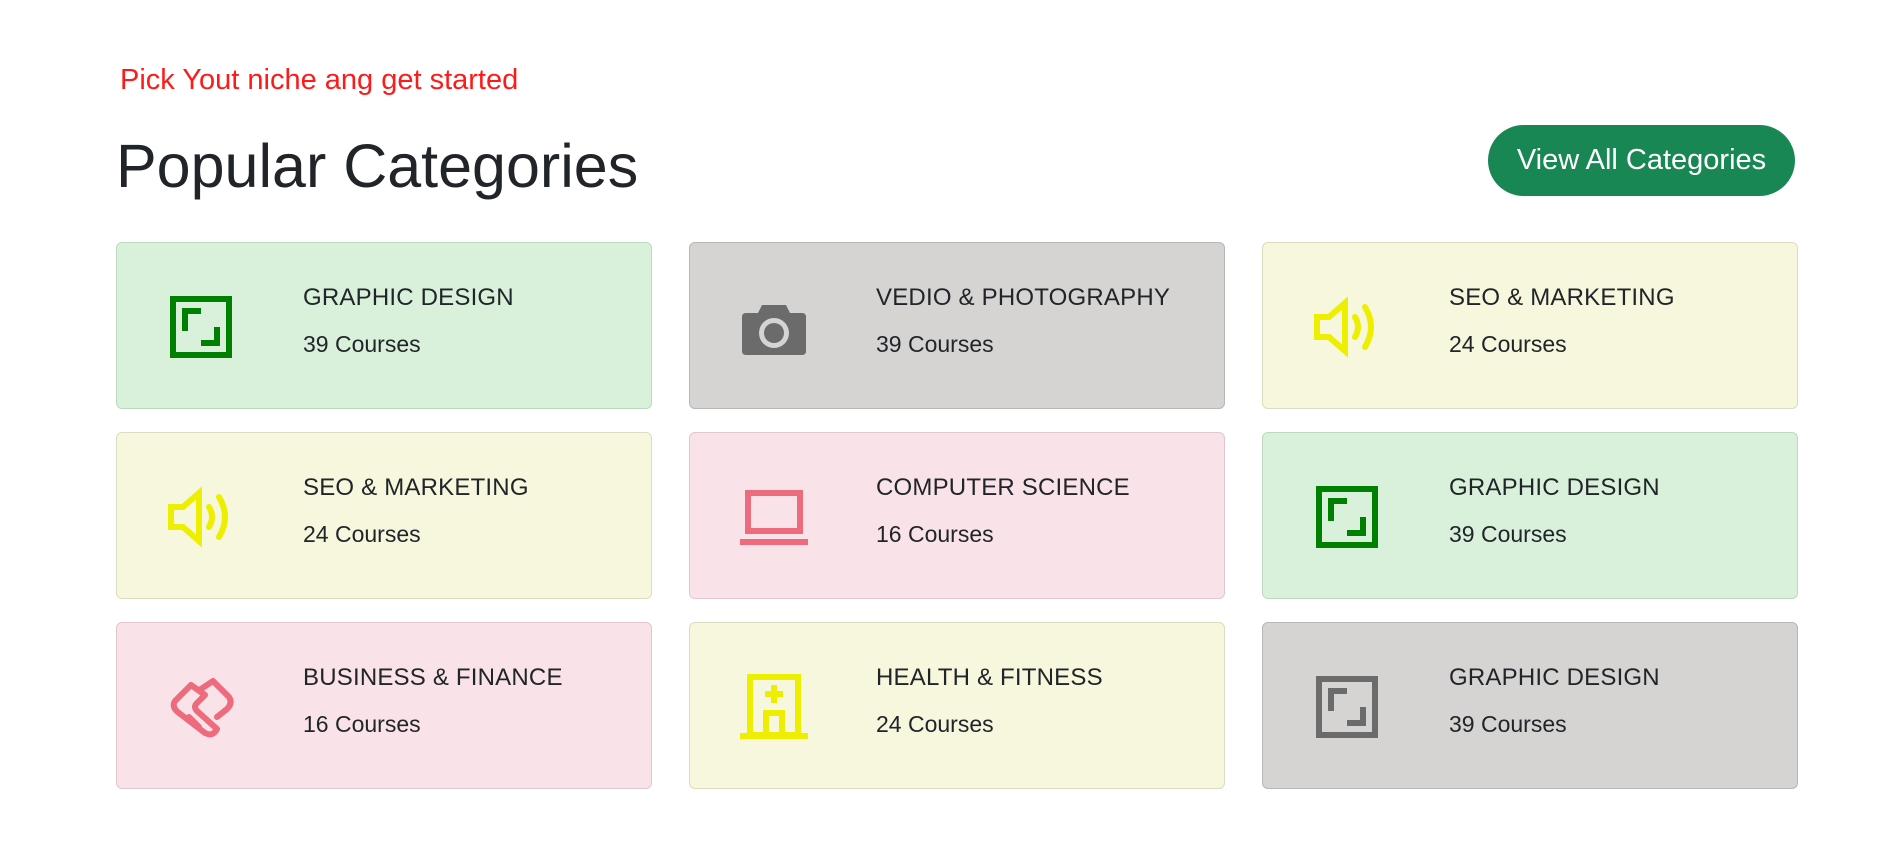 This screenshot has width=1900, height=850. I want to click on category-name: BUSINESS & FINANCE, so click(433, 677).